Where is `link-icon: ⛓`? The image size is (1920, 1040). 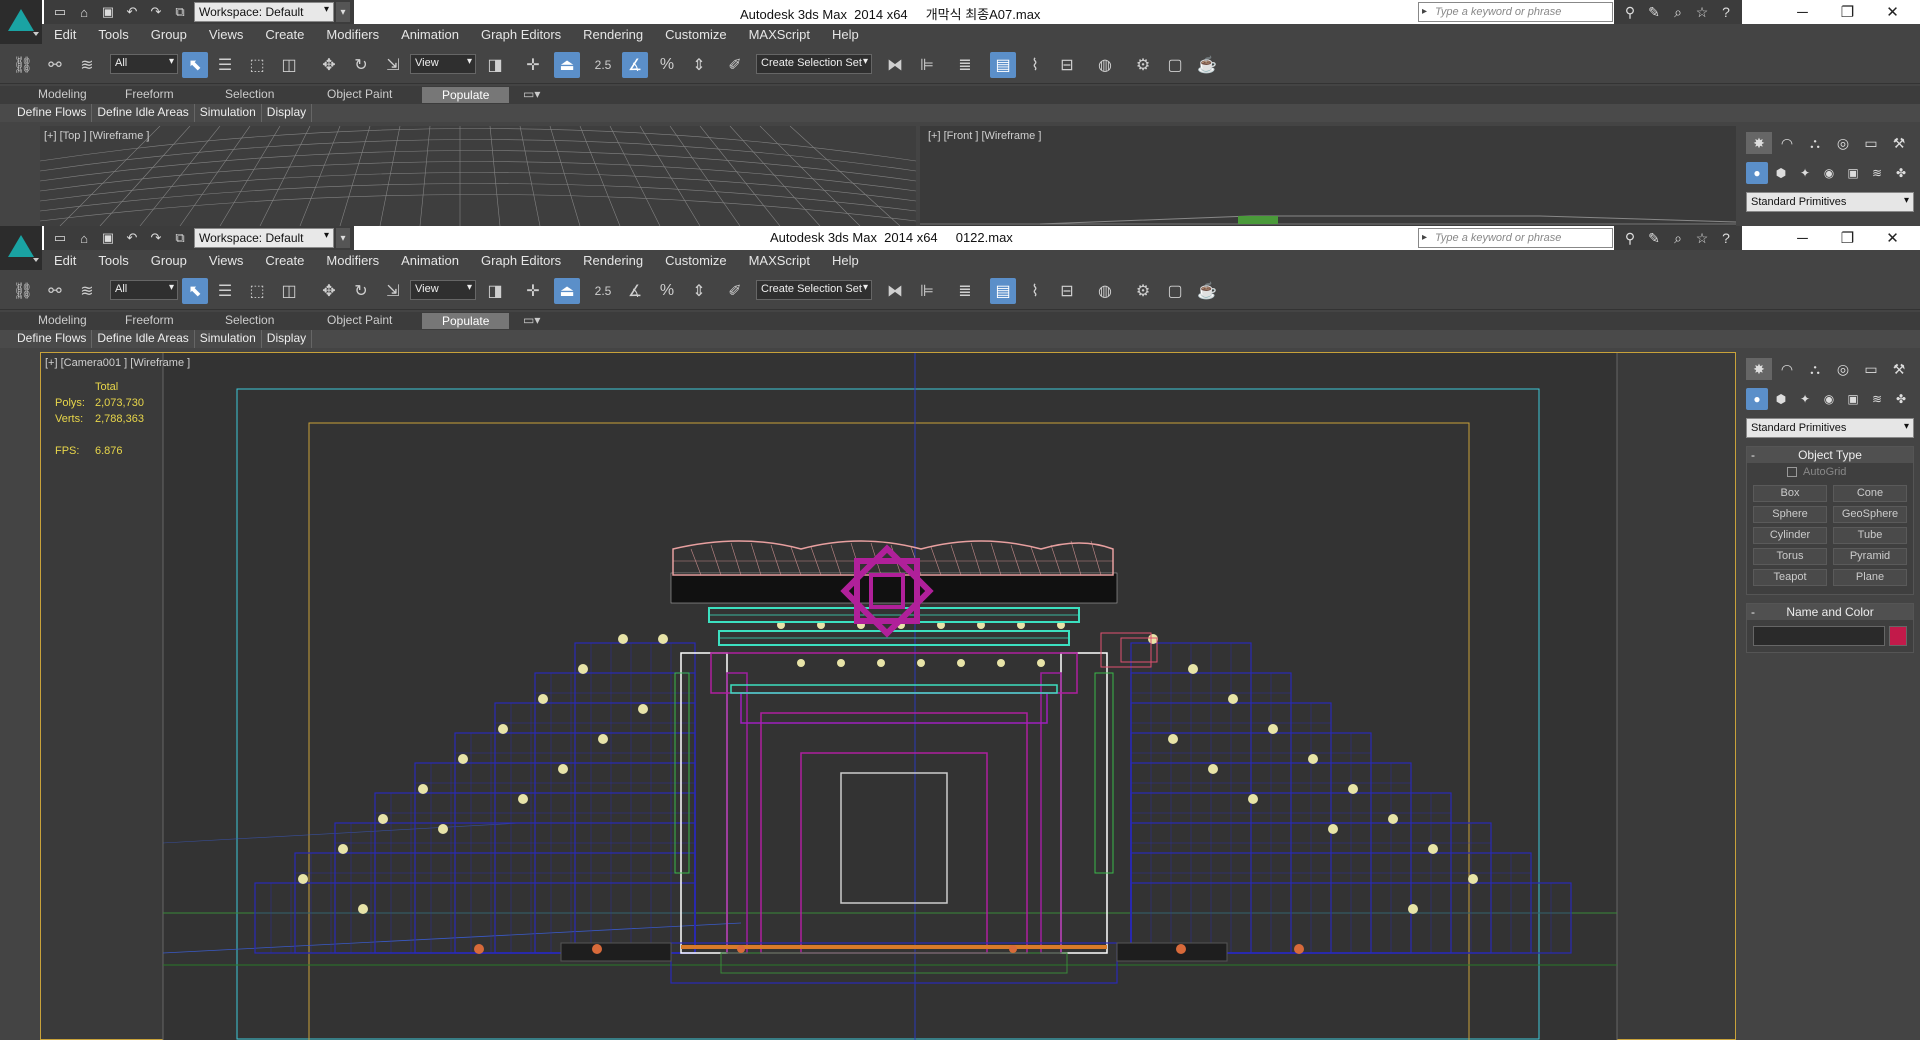
link-icon: ⛓ is located at coordinates (23, 291).